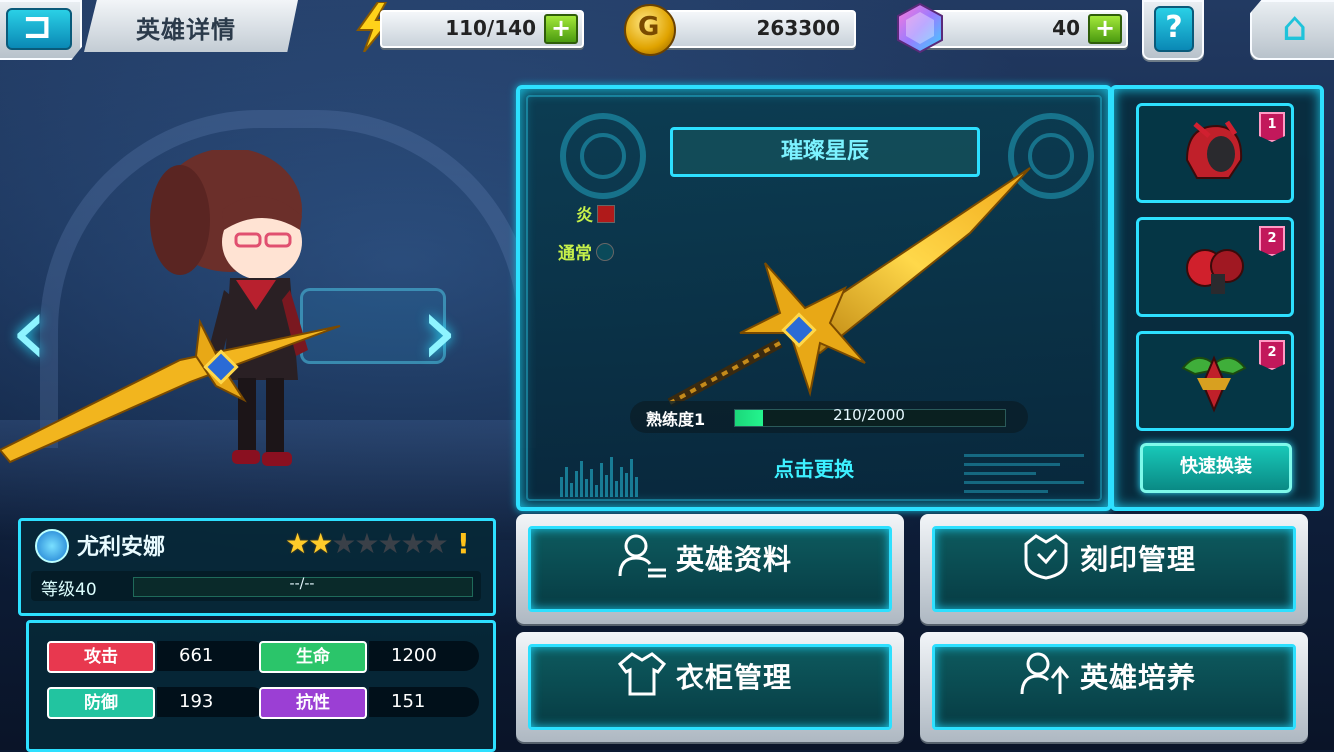  Describe the element at coordinates (734, 559) in the screenshot. I see `hero-profile-label: 英雄资料` at that location.